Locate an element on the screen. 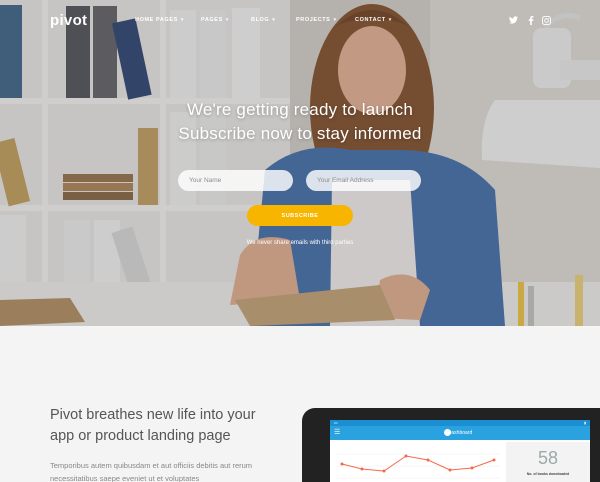 The width and height of the screenshot is (600, 482). twitter-icon is located at coordinates (513, 20).